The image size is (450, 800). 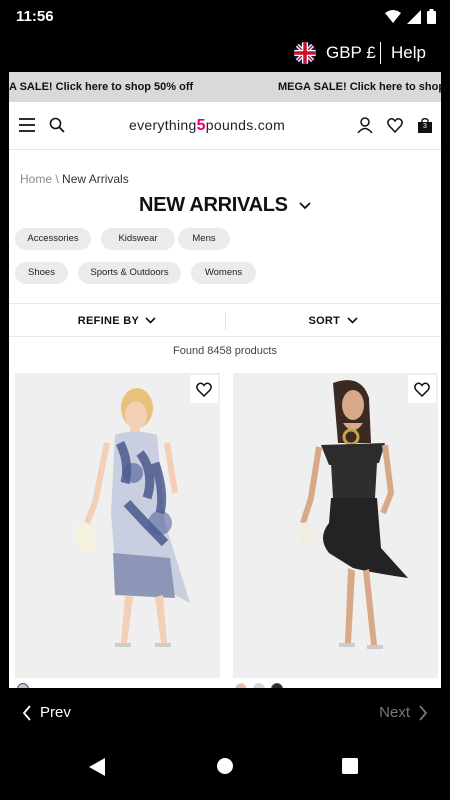 I want to click on site-header: everything5pounds.com 3, so click(x=225, y=126).